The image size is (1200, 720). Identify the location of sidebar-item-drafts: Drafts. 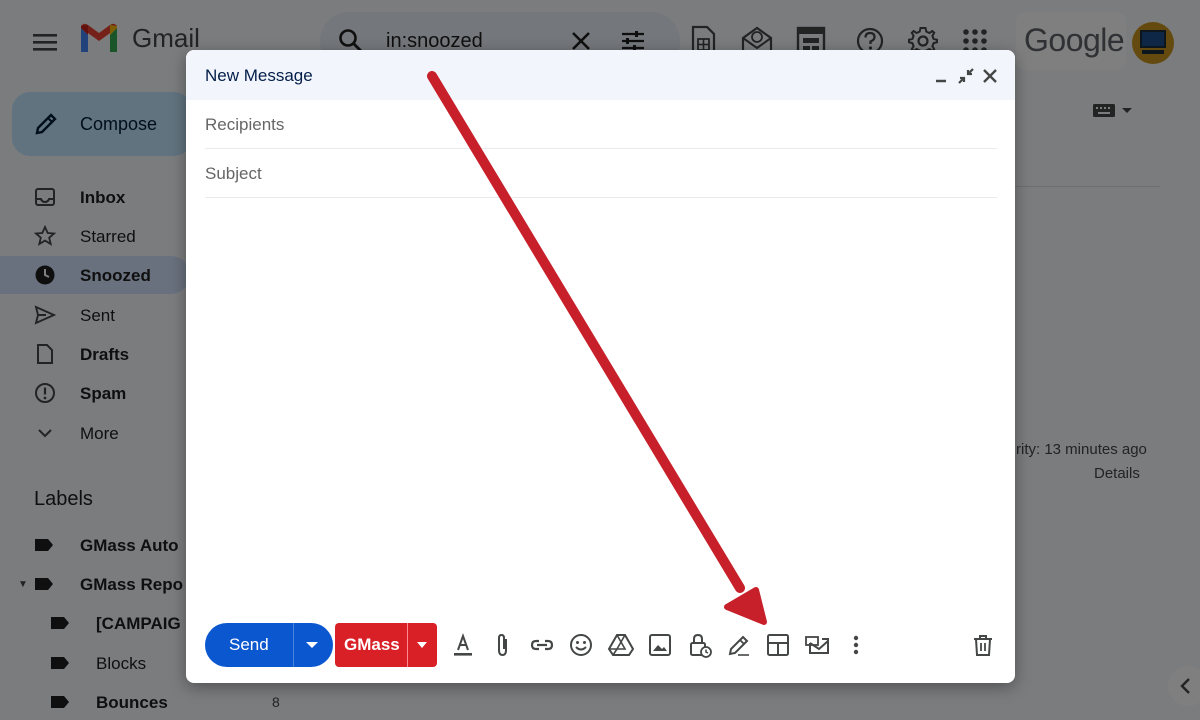
(95, 354).